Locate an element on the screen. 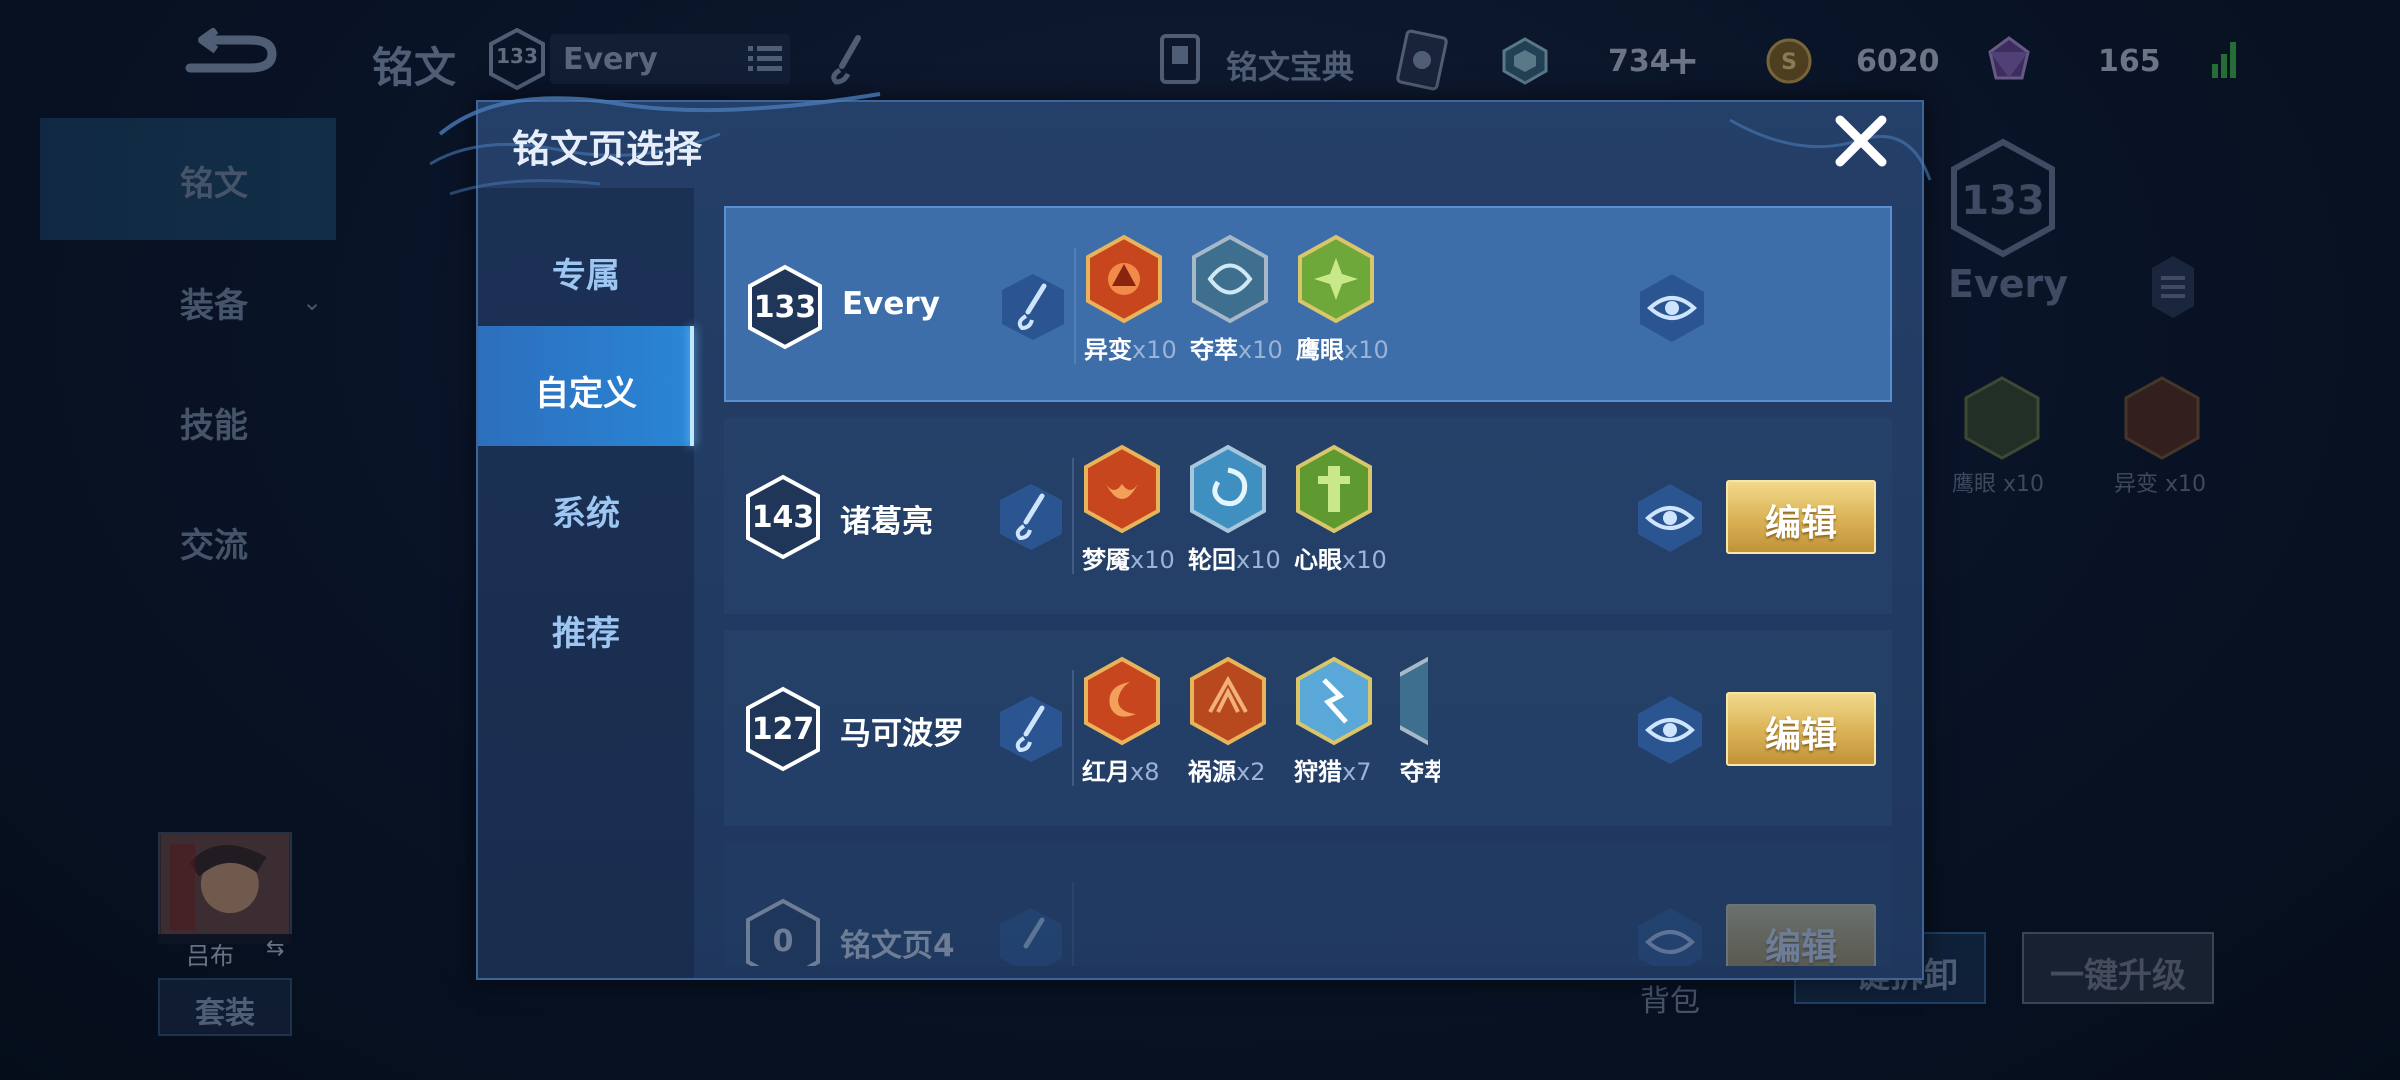 The height and width of the screenshot is (1080, 2400). rune-label: 梦魇x10 is located at coordinates (1128, 560).